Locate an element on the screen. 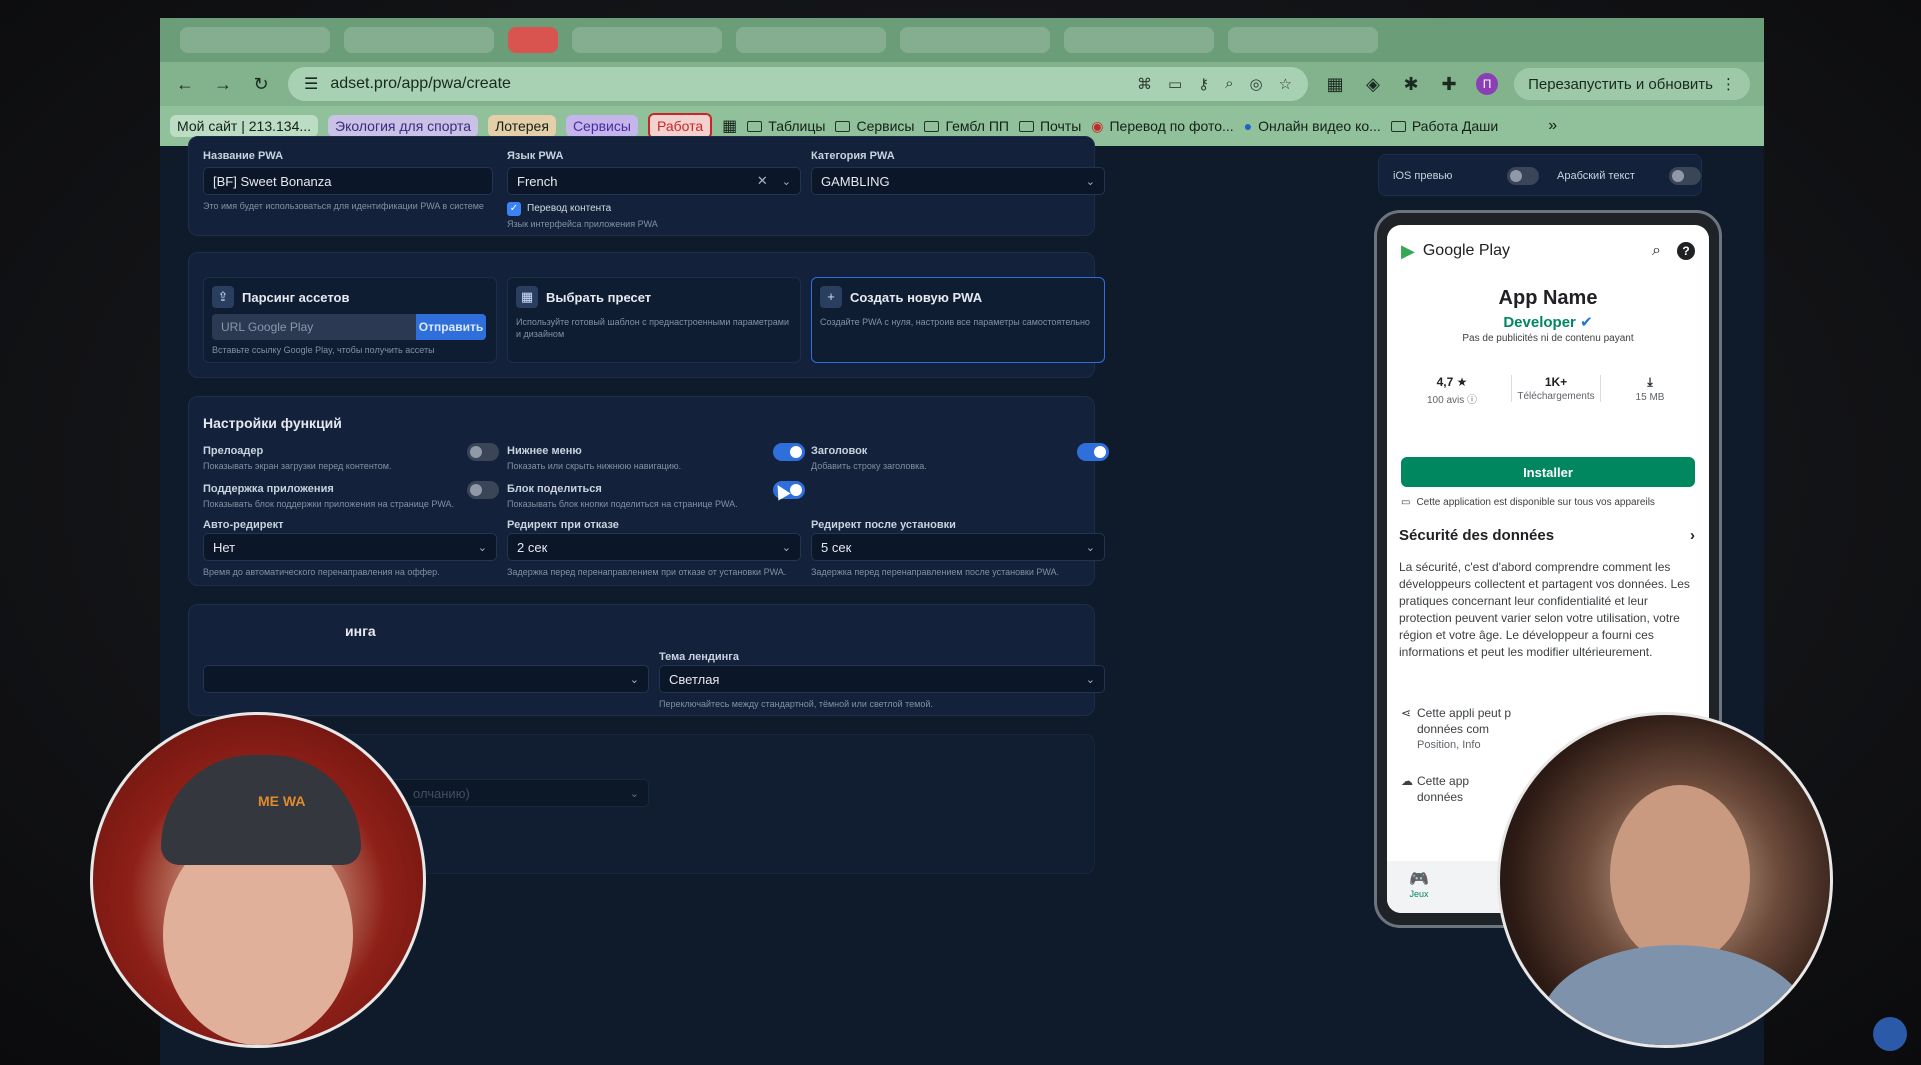 The width and height of the screenshot is (1921, 1065). after-install-redirect-select: 5 сек ⌄ is located at coordinates (958, 547).